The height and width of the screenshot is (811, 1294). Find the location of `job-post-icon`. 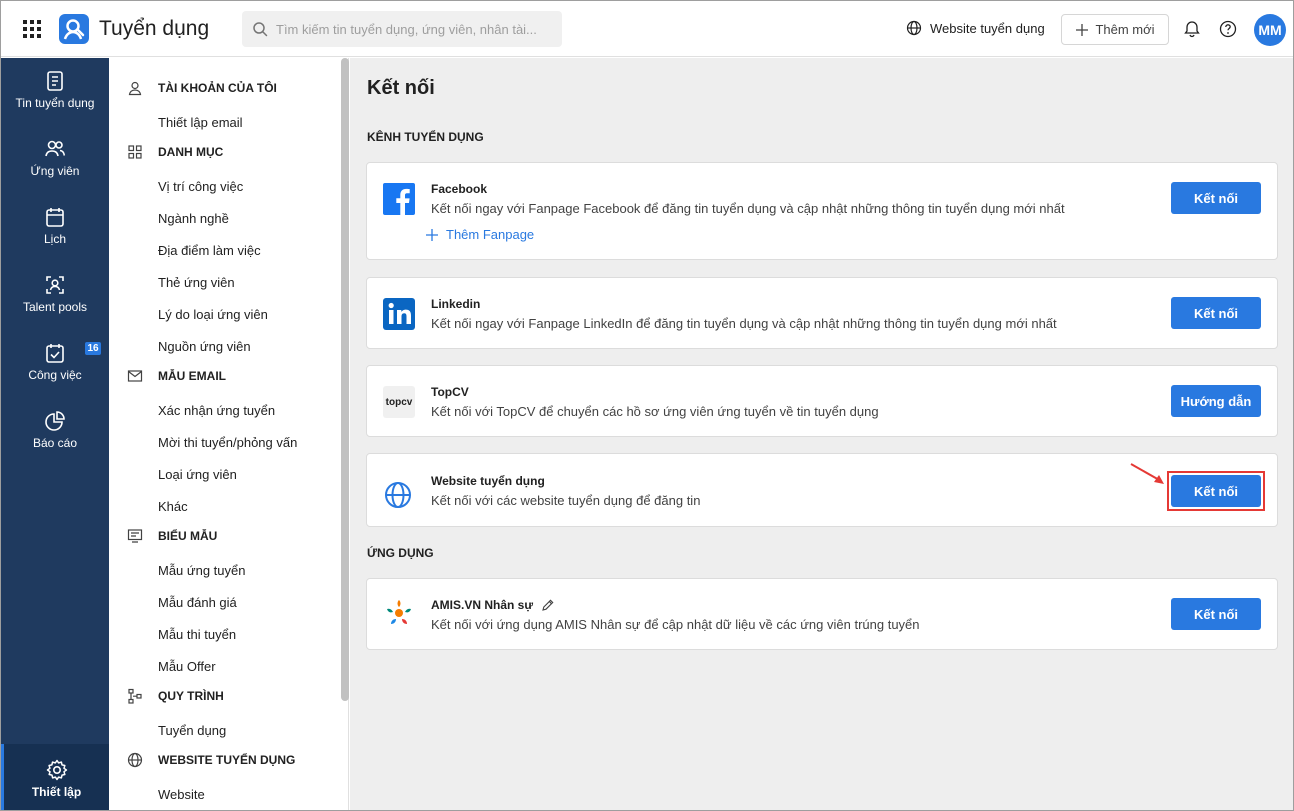

job-post-icon is located at coordinates (55, 81).